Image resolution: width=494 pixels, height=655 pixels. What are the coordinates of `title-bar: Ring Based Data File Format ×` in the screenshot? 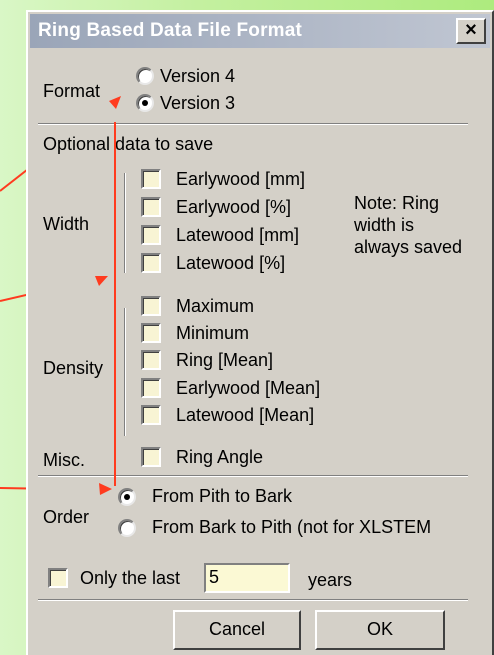 It's located at (260, 31).